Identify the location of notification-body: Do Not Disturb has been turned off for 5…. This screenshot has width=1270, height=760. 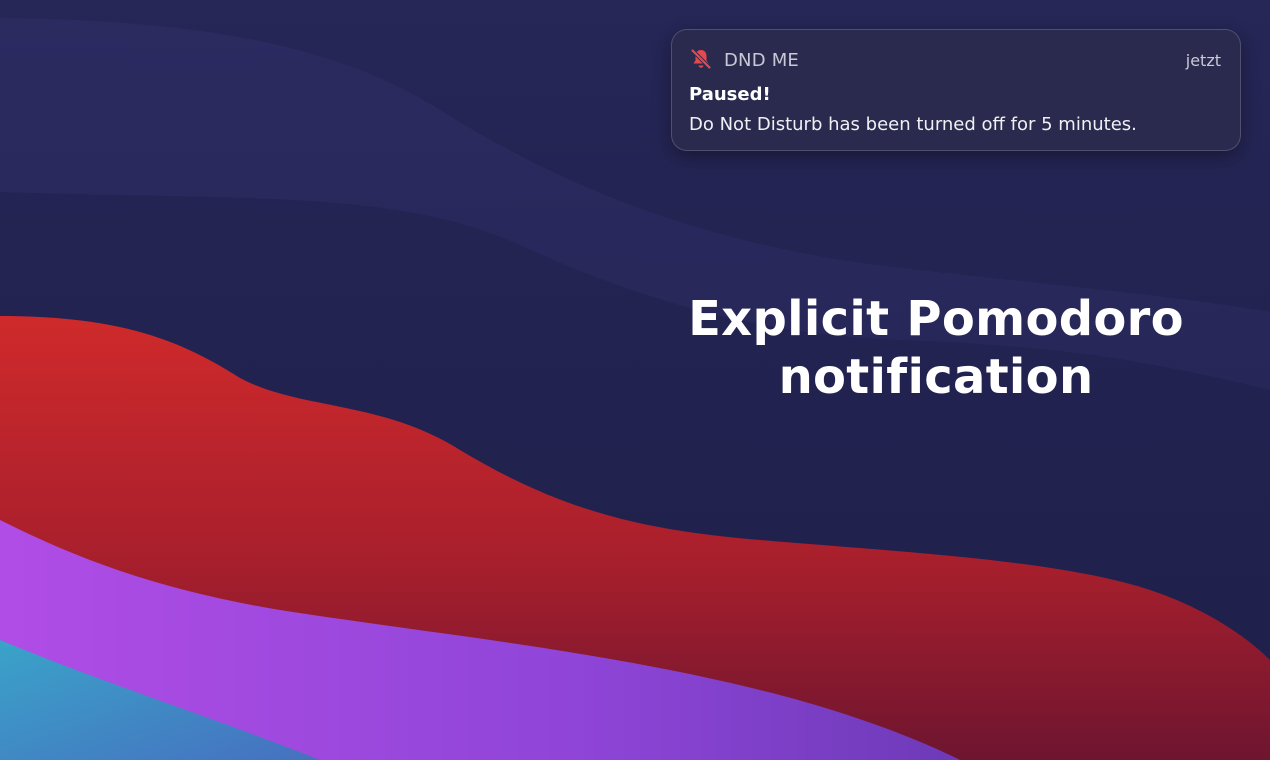
(913, 124).